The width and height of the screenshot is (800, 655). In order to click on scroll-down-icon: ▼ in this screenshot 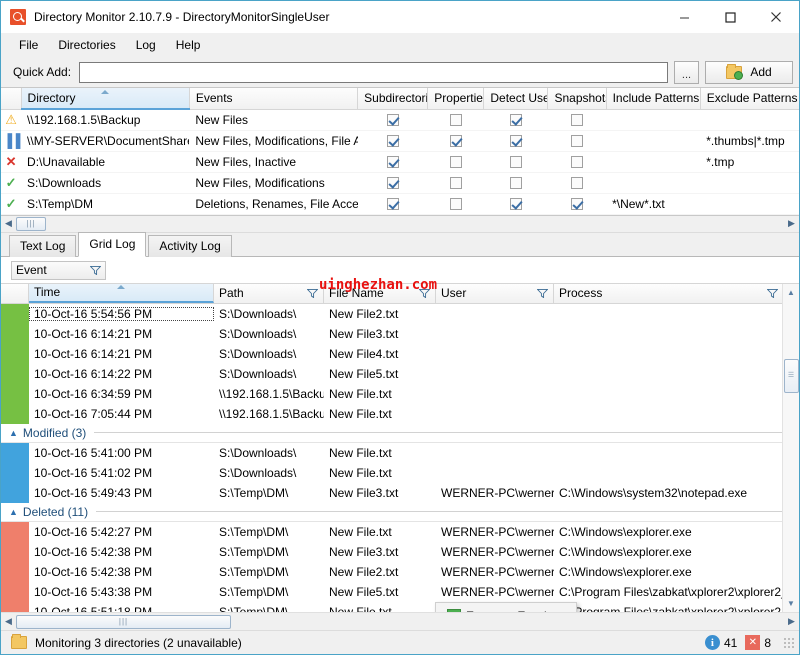, I will do `click(791, 603)`.